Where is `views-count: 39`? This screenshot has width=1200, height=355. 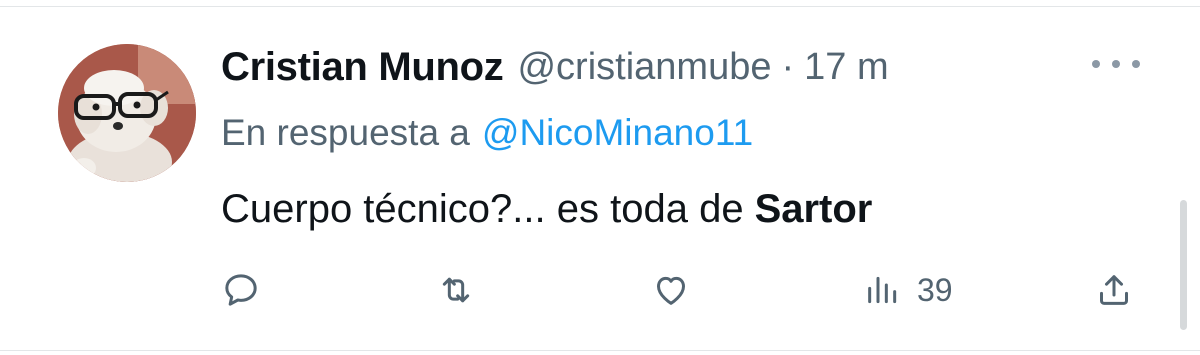
views-count: 39 is located at coordinates (935, 289).